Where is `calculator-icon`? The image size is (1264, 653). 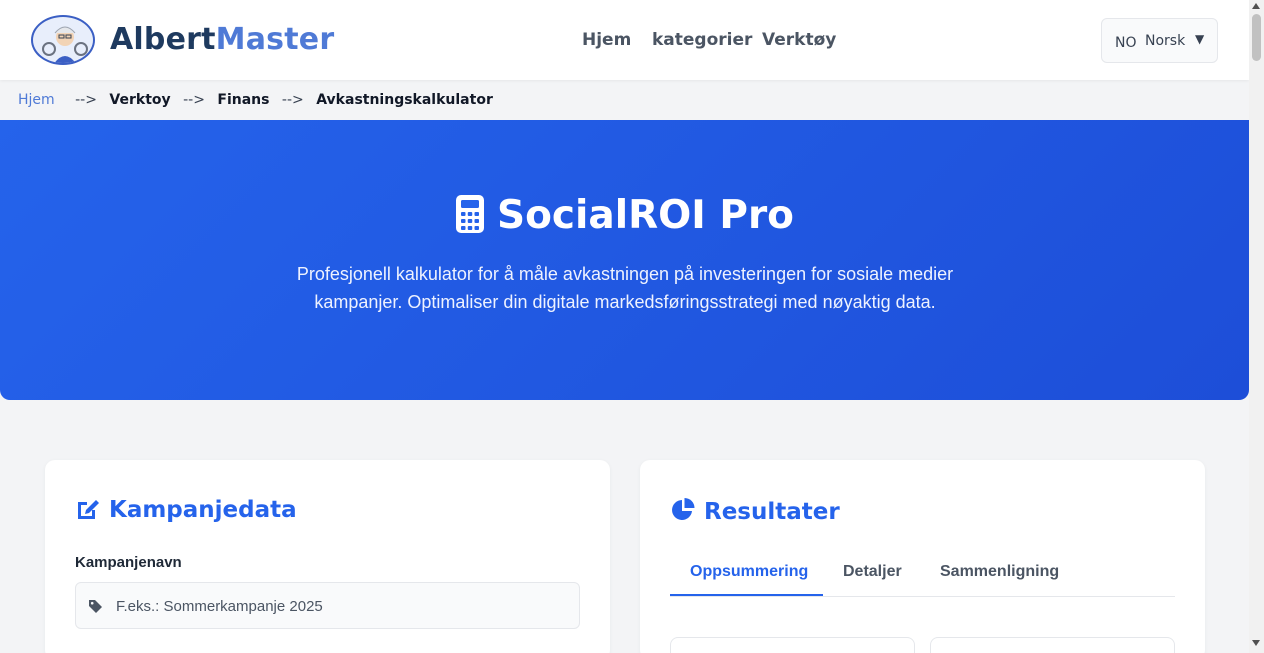 calculator-icon is located at coordinates (470, 214).